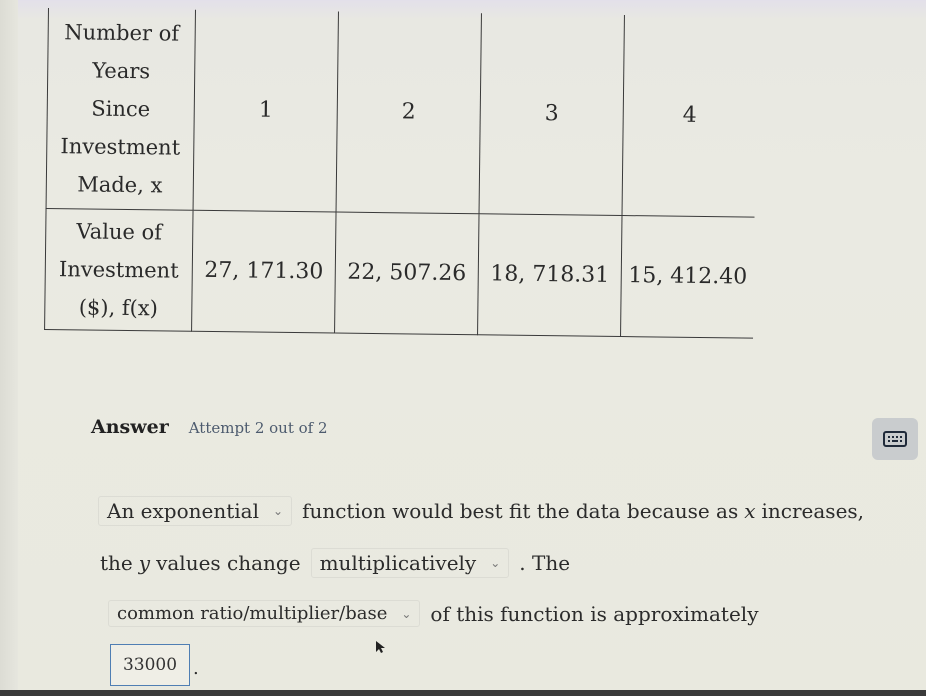 The image size is (926, 696). What do you see at coordinates (552, 114) in the screenshot?
I see `x-cell: 3` at bounding box center [552, 114].